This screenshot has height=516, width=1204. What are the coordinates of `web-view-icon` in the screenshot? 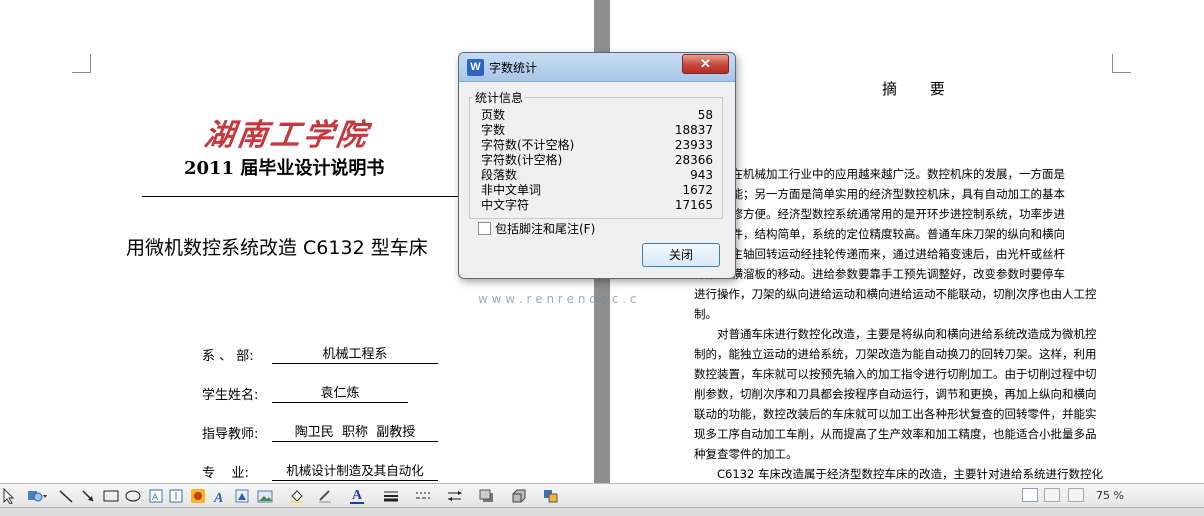 It's located at (1076, 495).